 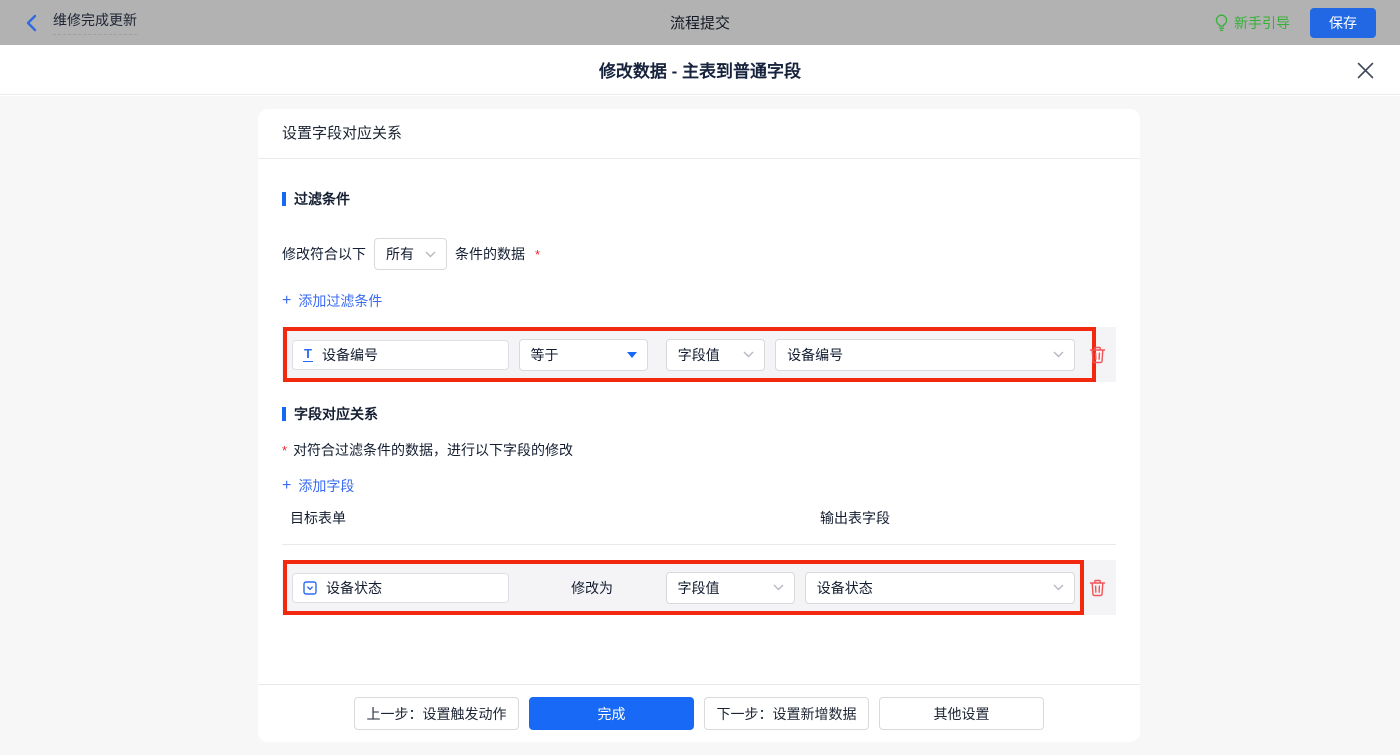 What do you see at coordinates (322, 199) in the screenshot?
I see `filter-section-label: 过滤条件` at bounding box center [322, 199].